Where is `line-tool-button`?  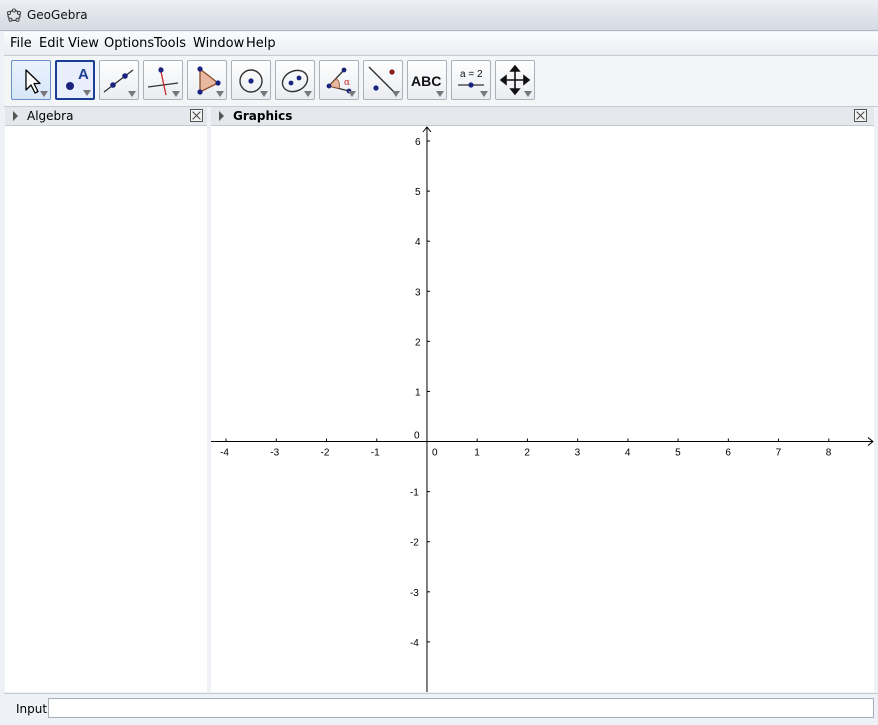 line-tool-button is located at coordinates (119, 80).